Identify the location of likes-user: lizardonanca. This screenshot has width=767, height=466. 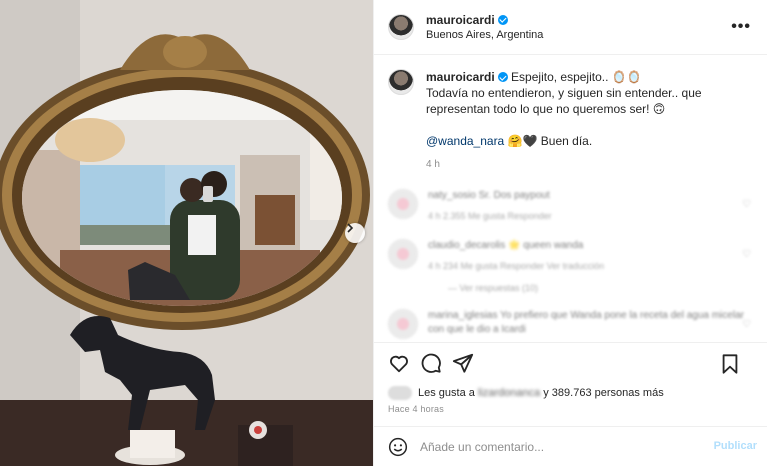
(509, 393).